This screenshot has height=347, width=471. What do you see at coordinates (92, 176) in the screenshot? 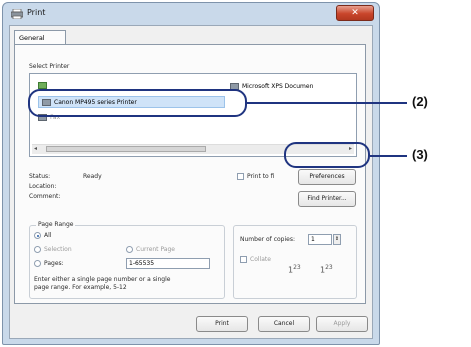
I see `status-value: Ready` at bounding box center [92, 176].